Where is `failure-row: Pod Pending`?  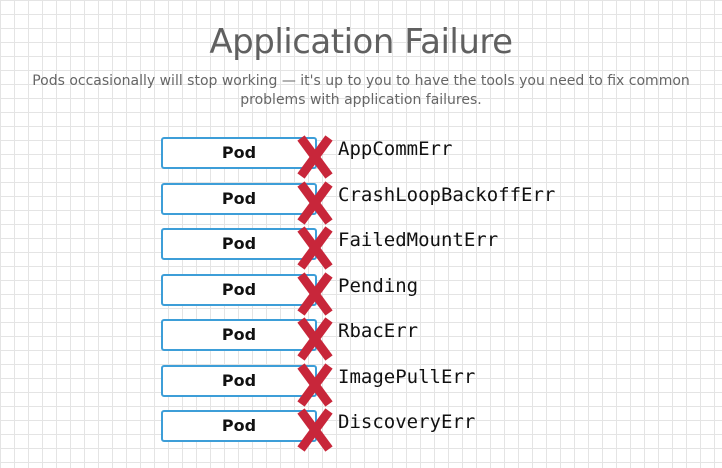
failure-row: Pod Pending is located at coordinates (371, 294).